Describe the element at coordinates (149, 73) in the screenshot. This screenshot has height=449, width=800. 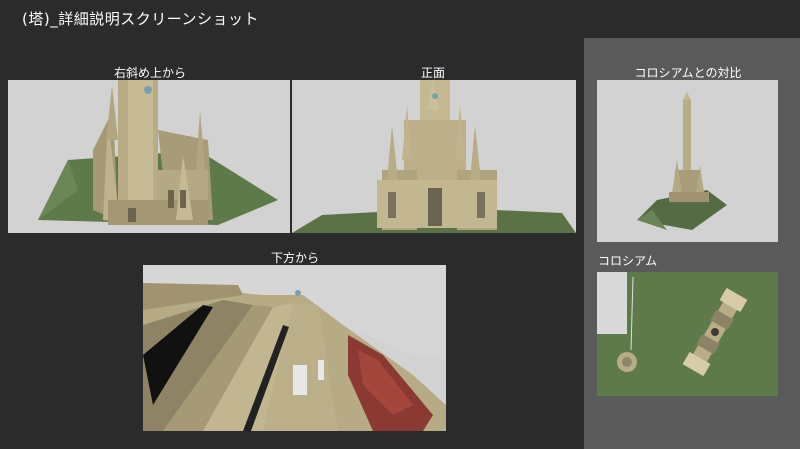
I see `diagonal-view-label: 右斜め上から` at that location.